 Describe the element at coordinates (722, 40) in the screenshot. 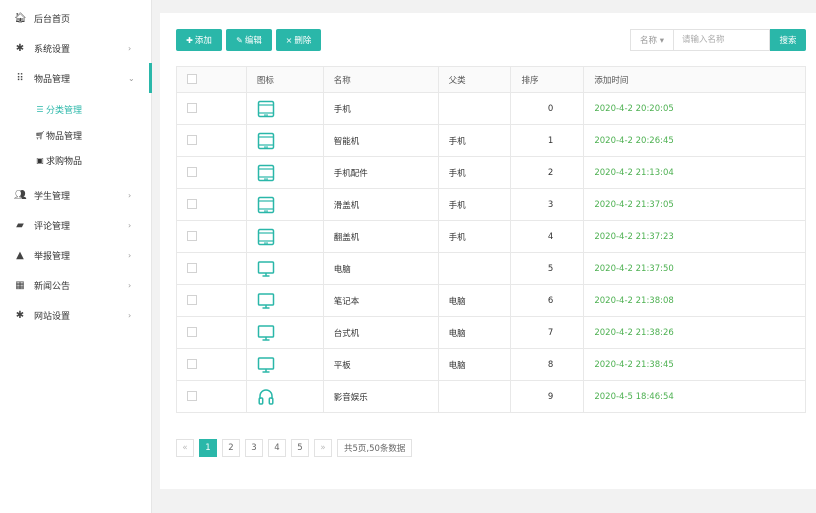

I see `search-input` at that location.